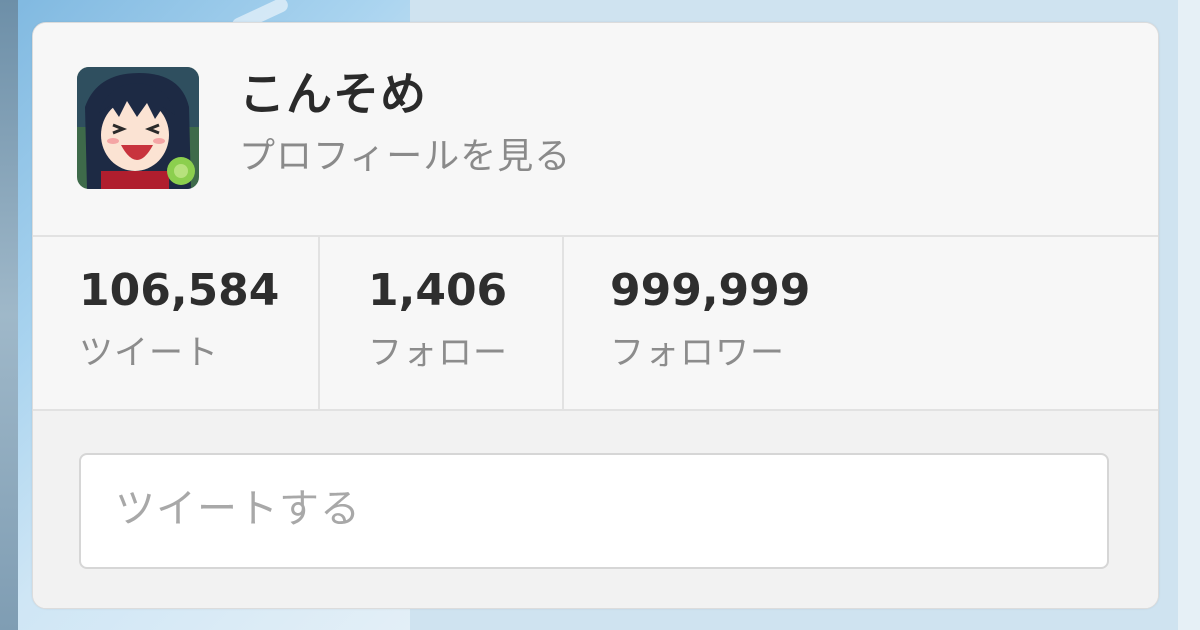  I want to click on avatar-image, so click(138, 128).